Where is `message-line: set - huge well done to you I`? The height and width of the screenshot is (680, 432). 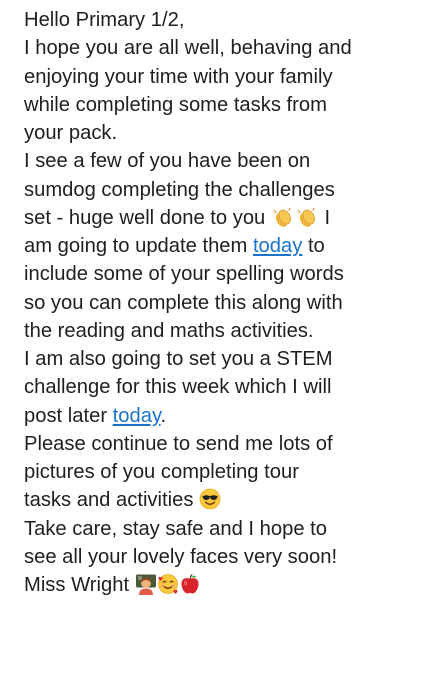
message-line: set - huge well done to you I is located at coordinates (224, 218).